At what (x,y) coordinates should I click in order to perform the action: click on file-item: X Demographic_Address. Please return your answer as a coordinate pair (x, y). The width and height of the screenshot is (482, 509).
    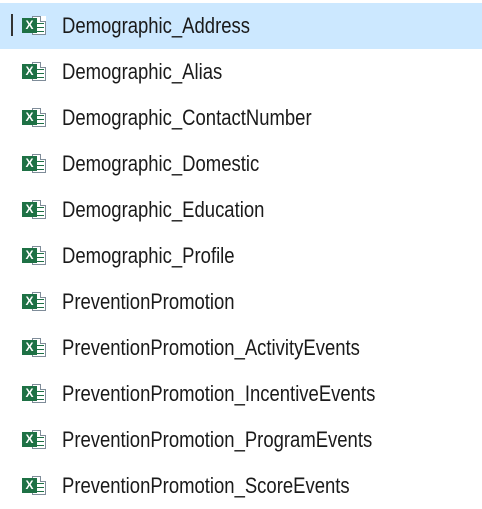
    Looking at the image, I should click on (241, 26).